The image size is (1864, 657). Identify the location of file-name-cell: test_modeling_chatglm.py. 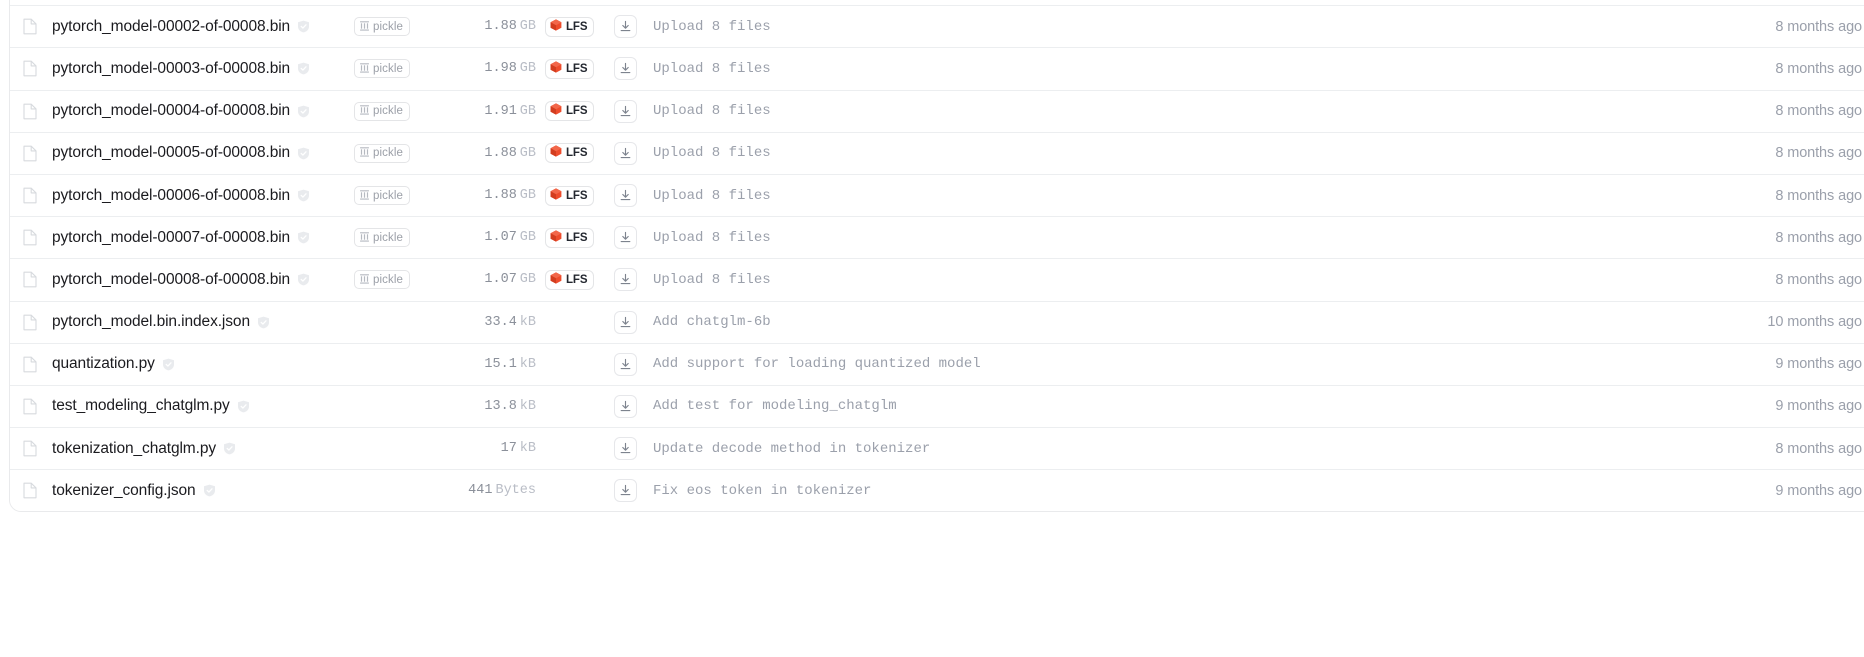
(197, 406).